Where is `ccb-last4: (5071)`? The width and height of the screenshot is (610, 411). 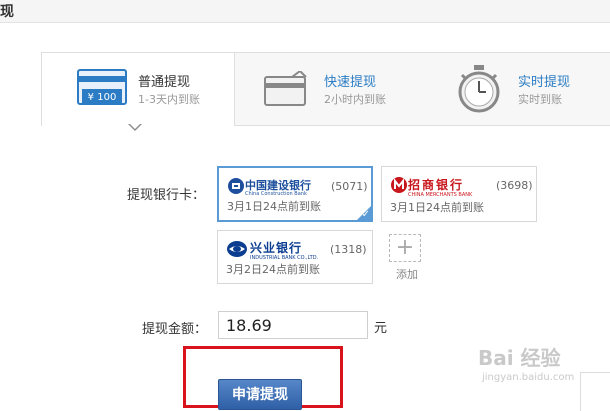 ccb-last4: (5071) is located at coordinates (349, 186).